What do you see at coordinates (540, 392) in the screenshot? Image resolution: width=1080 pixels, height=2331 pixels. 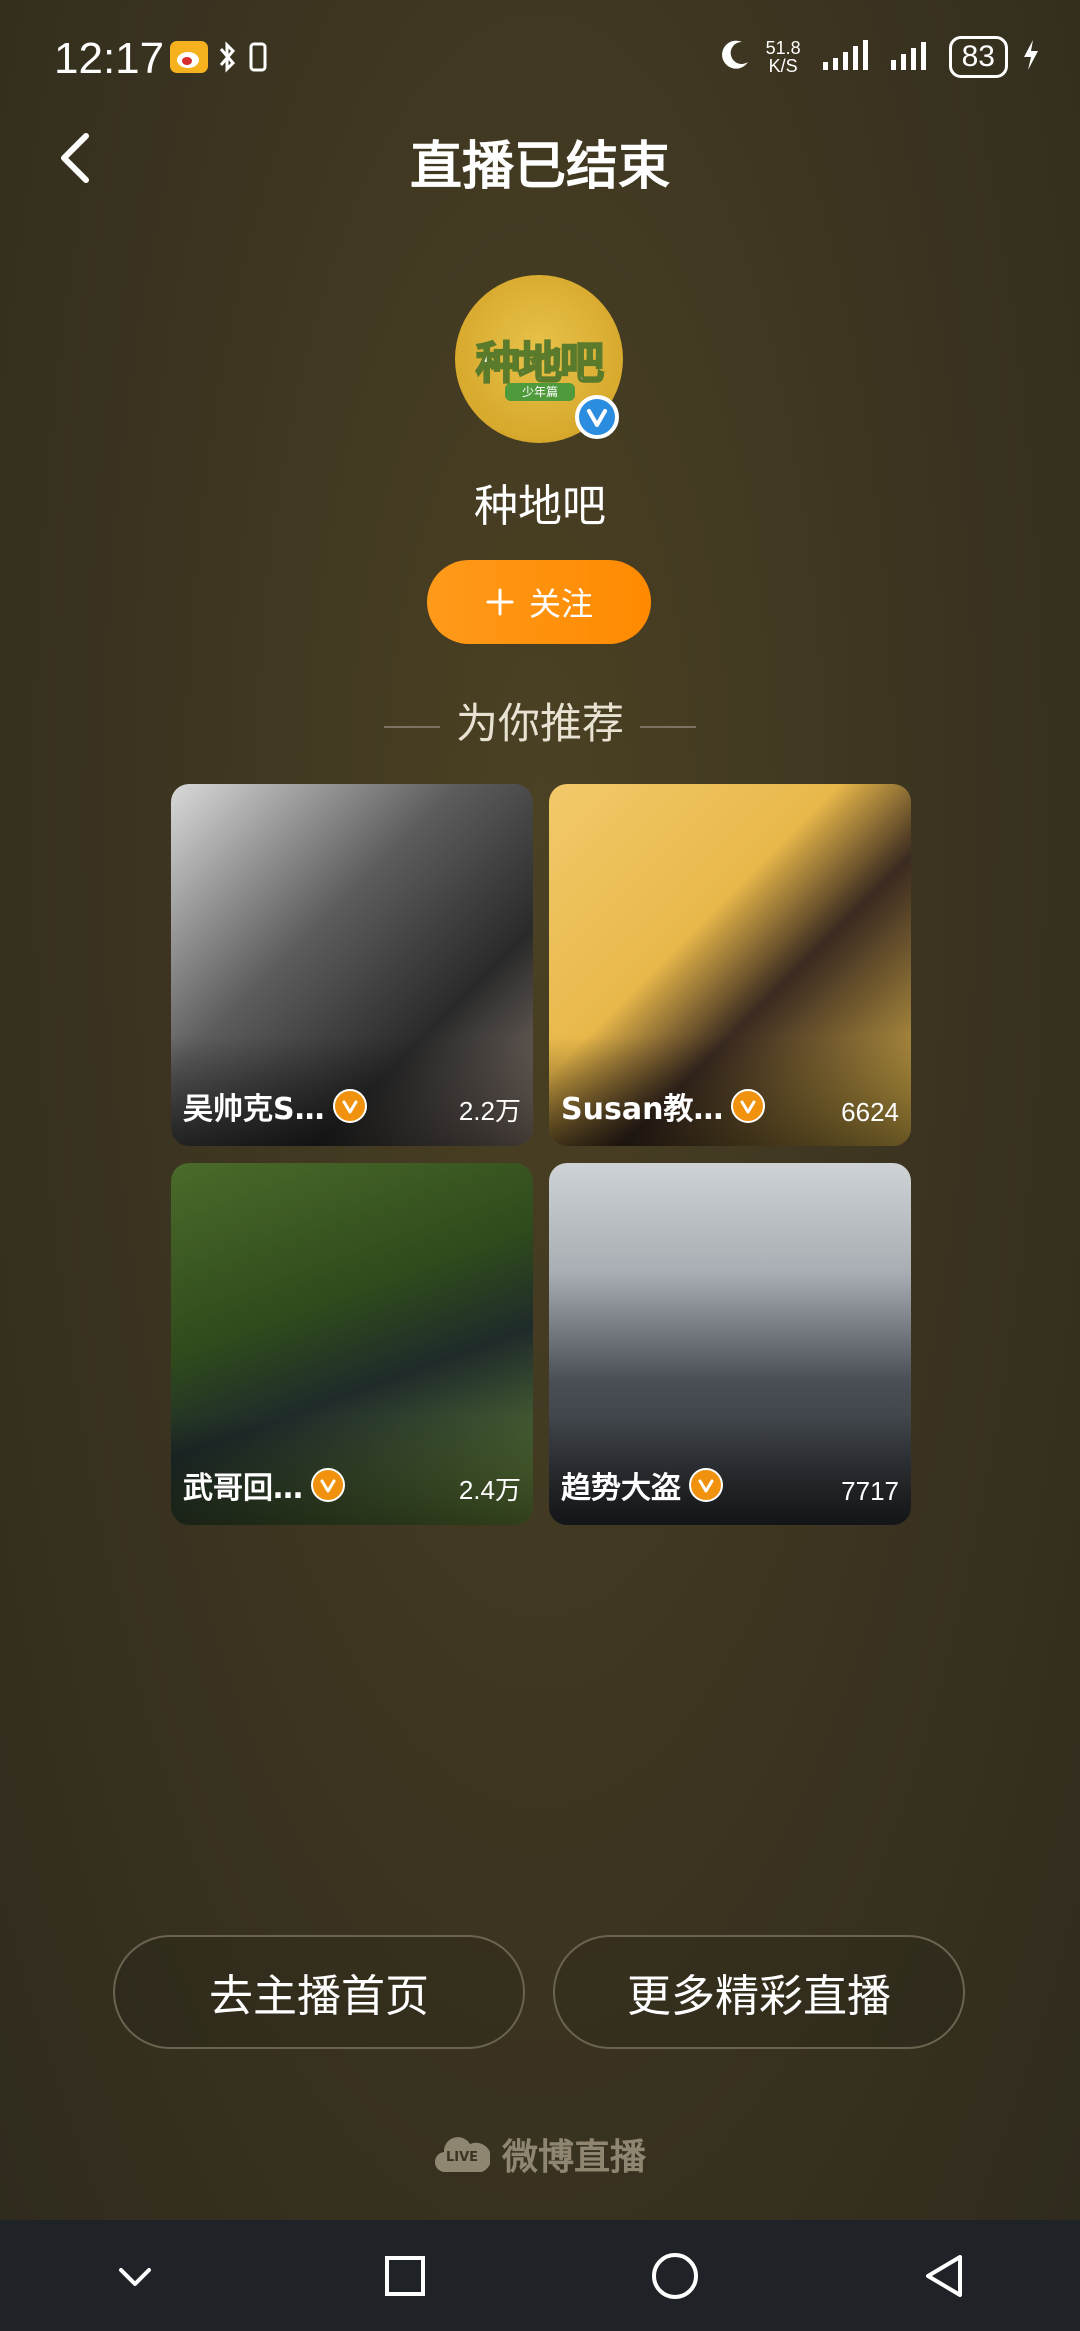 I see `avatar-logo-subtext: 少年篇` at bounding box center [540, 392].